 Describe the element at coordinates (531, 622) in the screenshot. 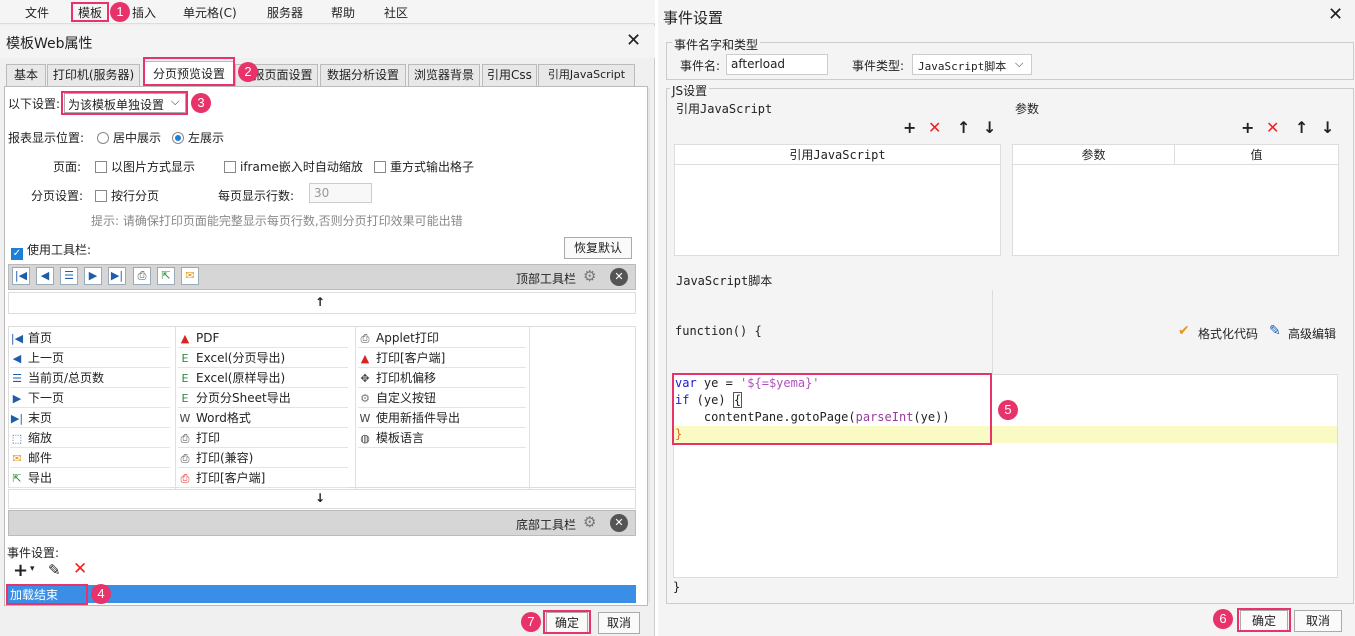

I see `step-badge-7: 7` at that location.